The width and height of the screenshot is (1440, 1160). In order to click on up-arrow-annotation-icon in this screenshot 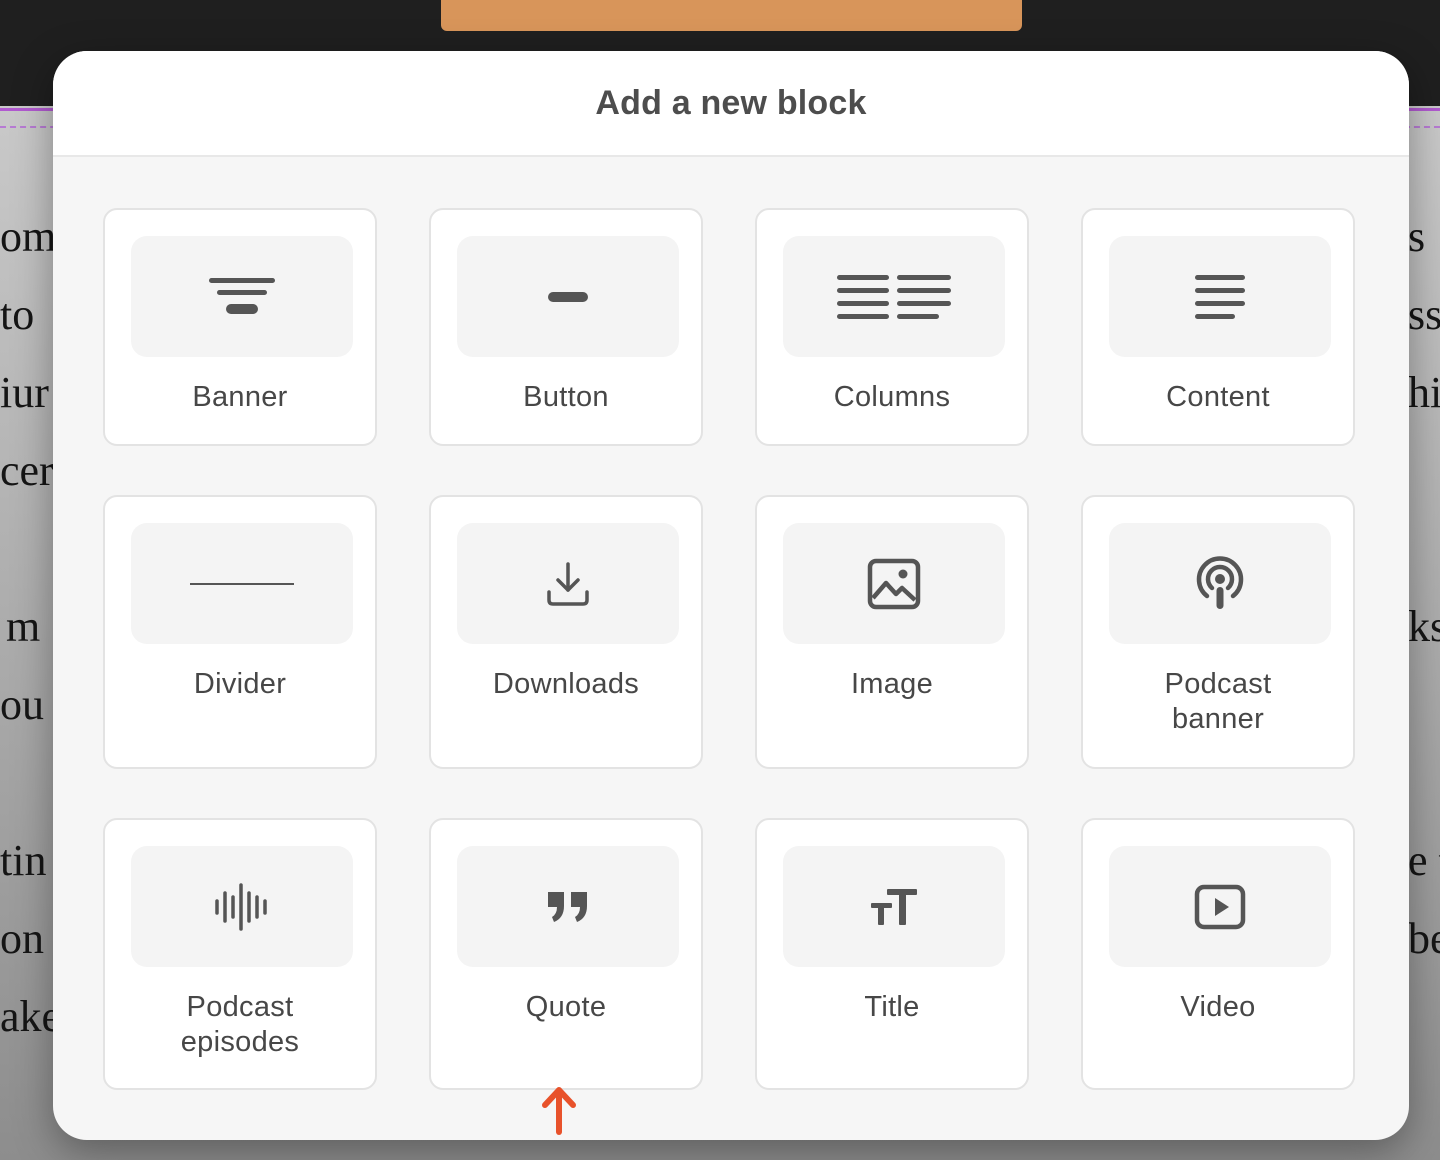, I will do `click(559, 1111)`.